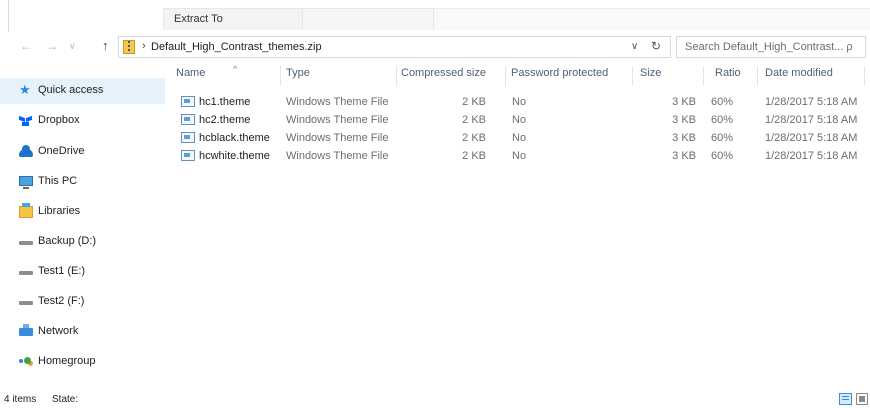 This screenshot has width=870, height=408. Describe the element at coordinates (235, 69) in the screenshot. I see `sort-ascending-icon: ^` at that location.